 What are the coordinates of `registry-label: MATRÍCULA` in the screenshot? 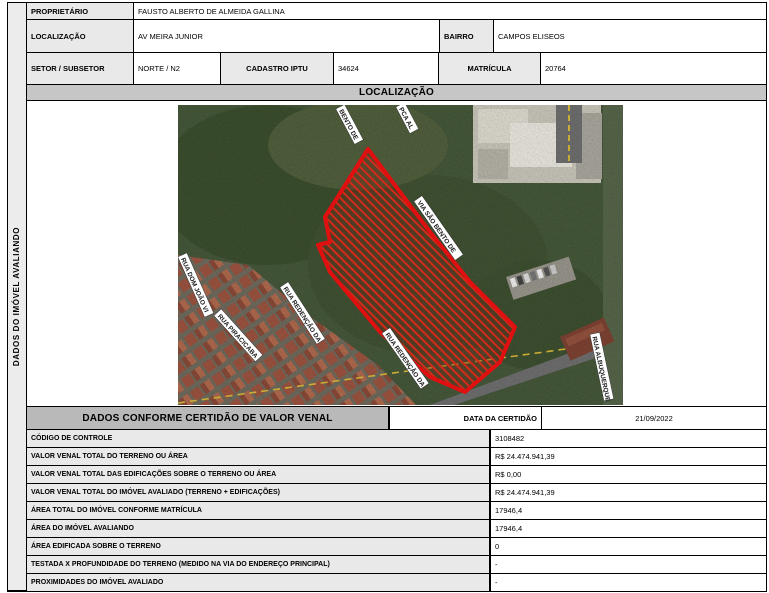 It's located at (489, 68).